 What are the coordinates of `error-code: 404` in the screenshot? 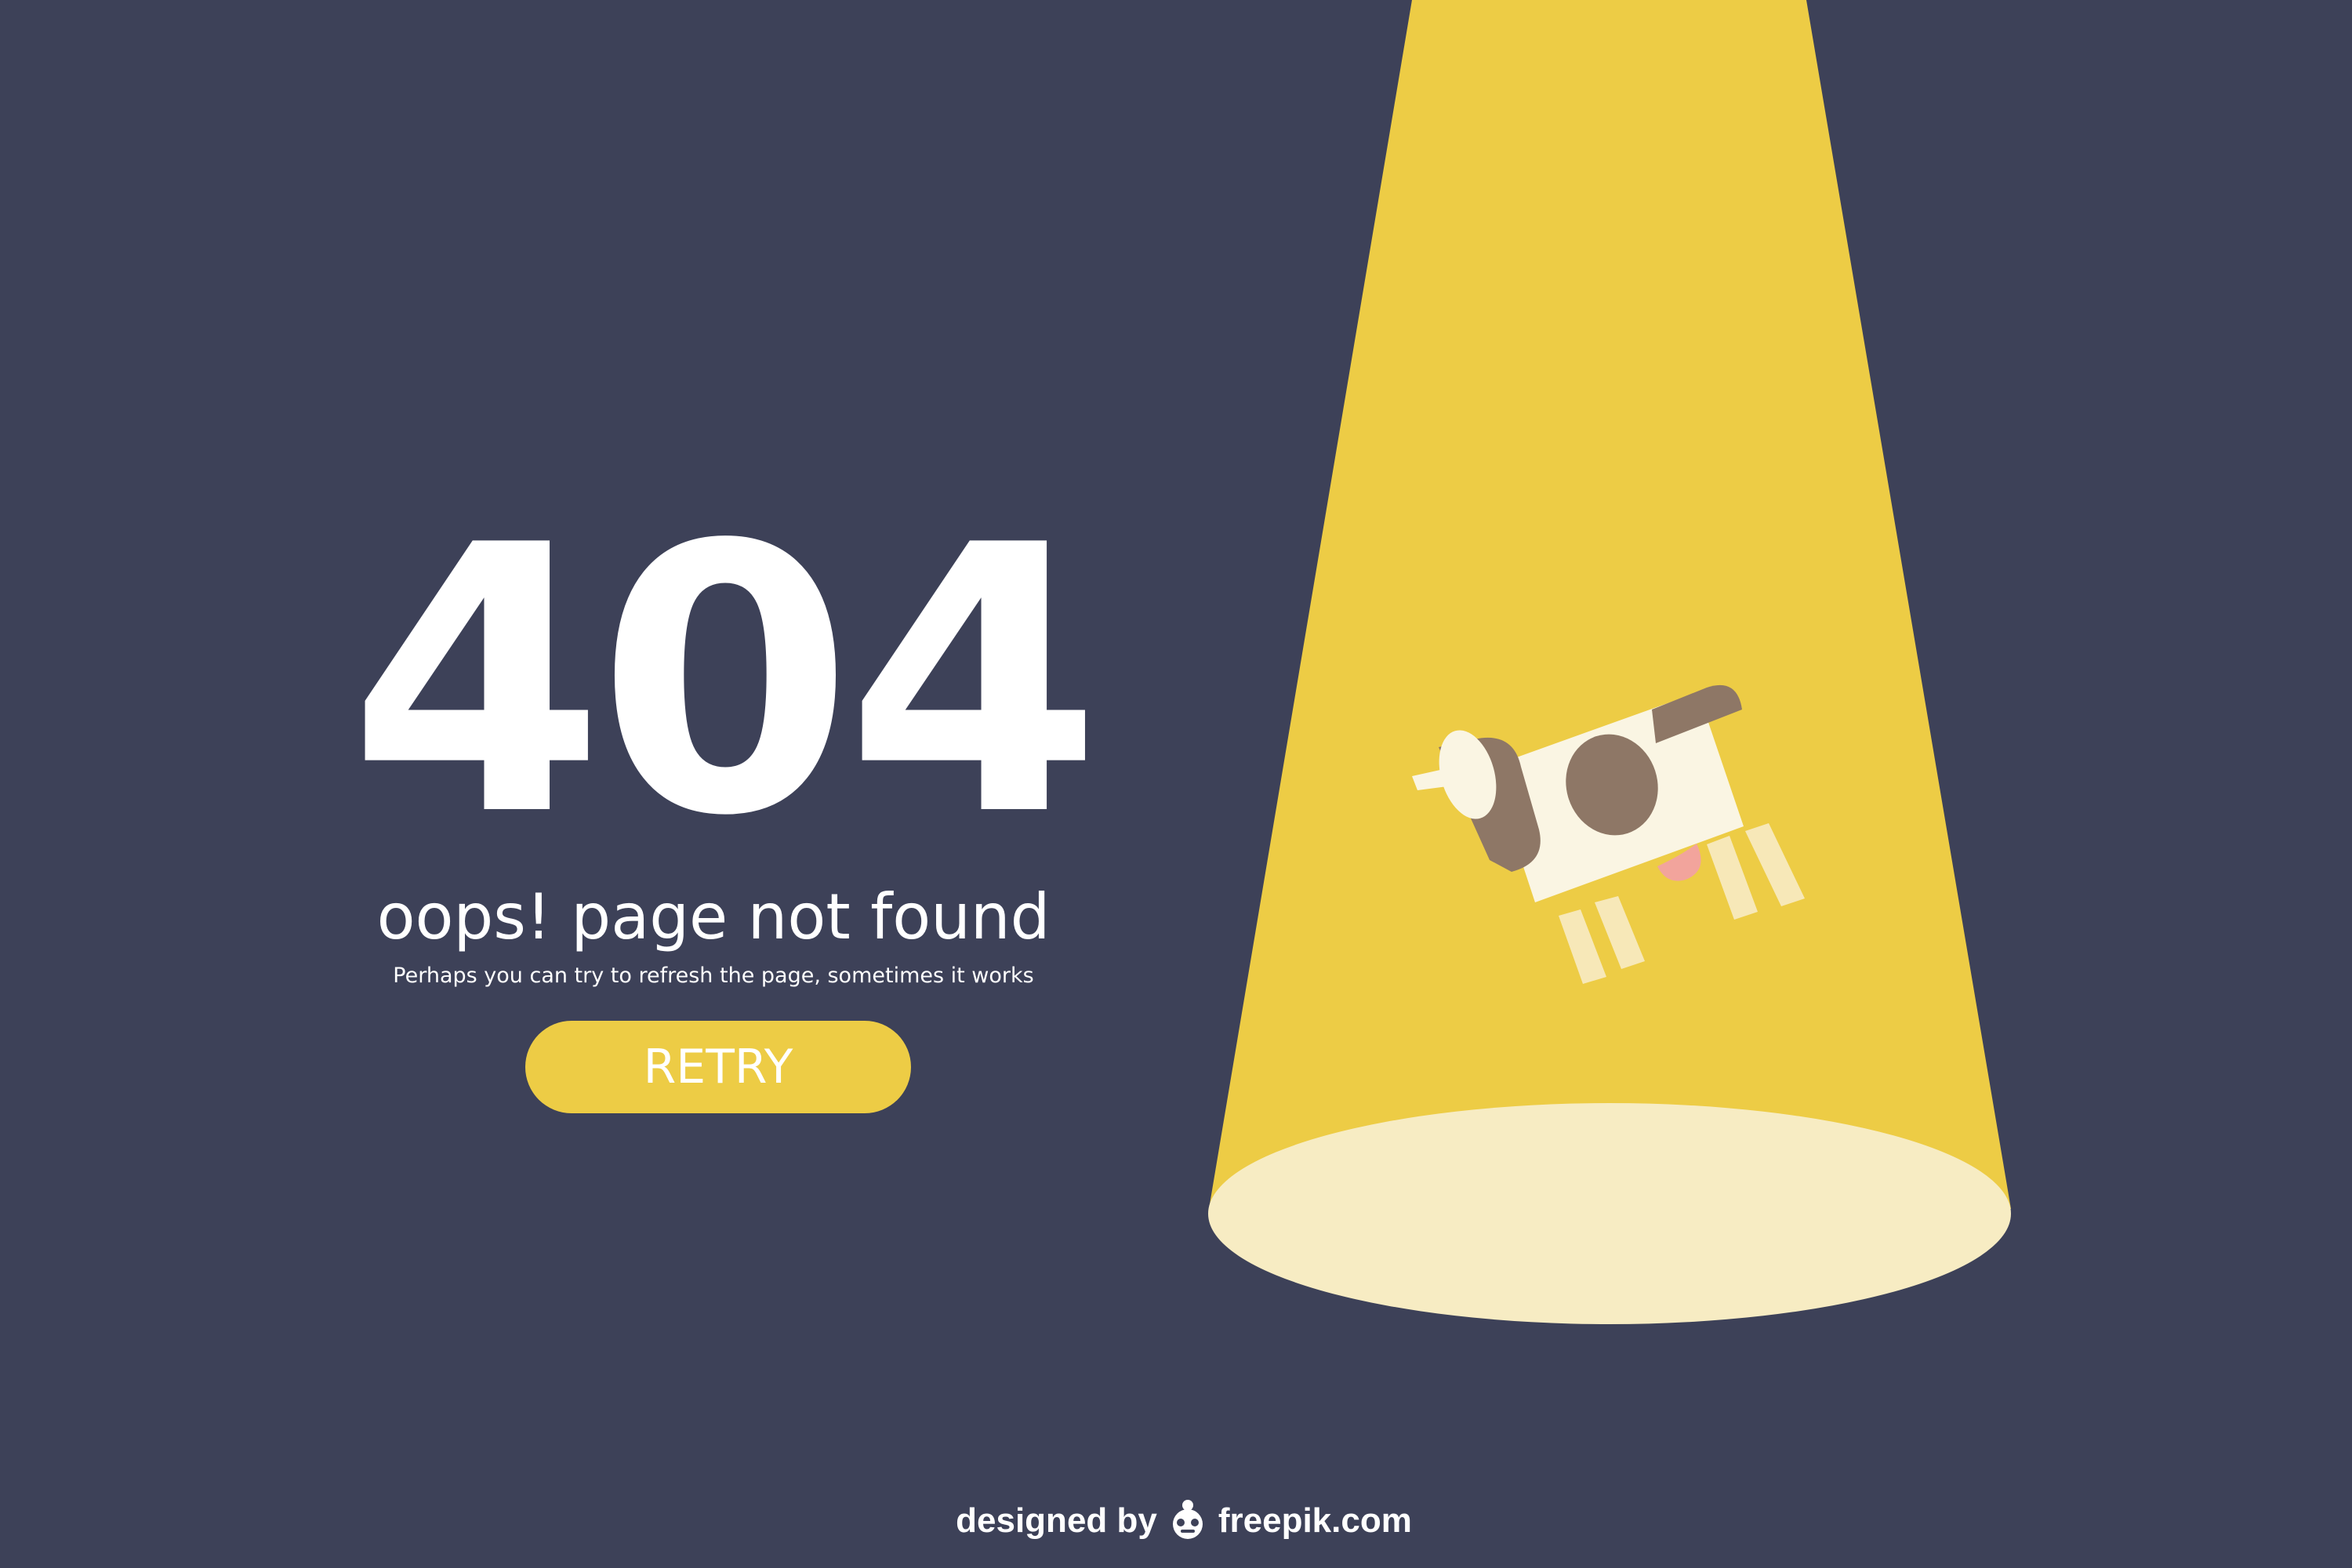 It's located at (725, 681).